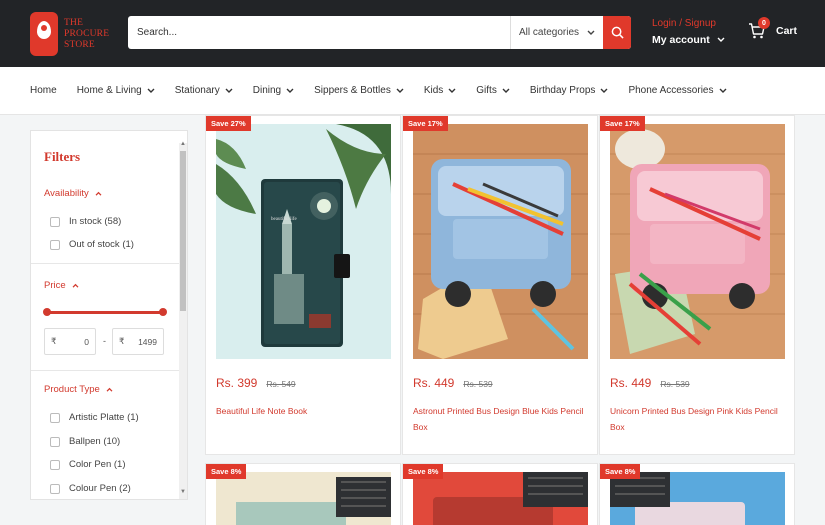 This screenshot has width=825, height=525. Describe the element at coordinates (104, 312) in the screenshot. I see `price-range-track` at that location.